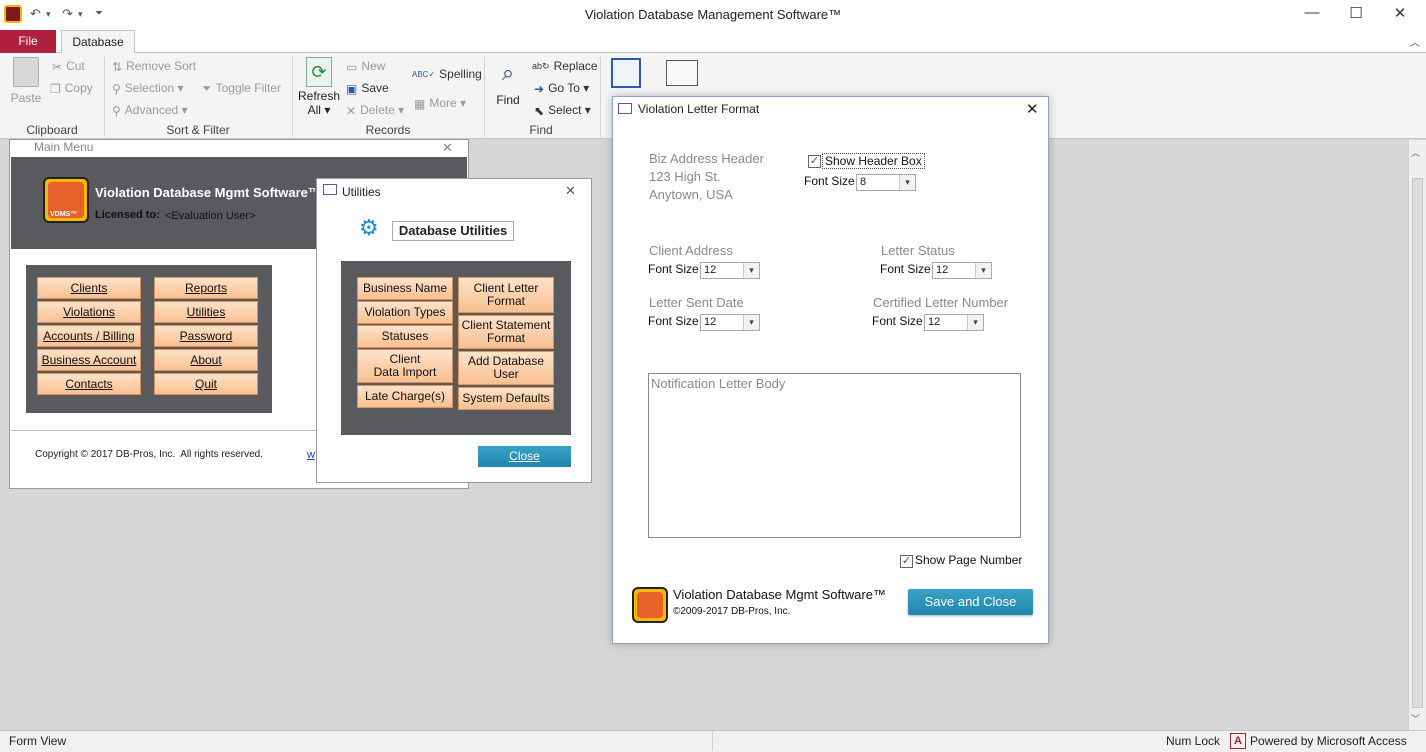 The image size is (1426, 752). What do you see at coordinates (375, 88) in the screenshot?
I see `save-label: Save` at bounding box center [375, 88].